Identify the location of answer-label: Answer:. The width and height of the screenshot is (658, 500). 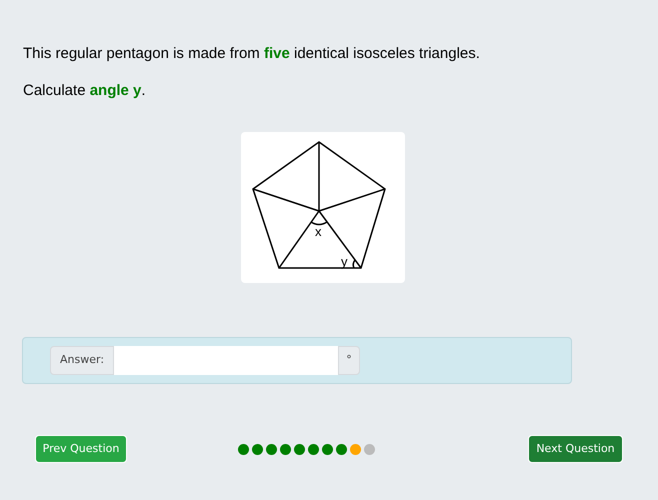
(82, 360).